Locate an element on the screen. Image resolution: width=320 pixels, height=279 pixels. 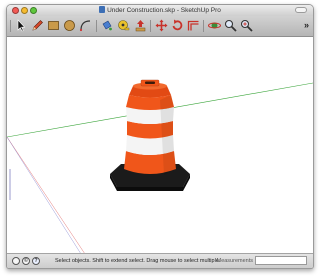
window-title-text: Under Construction.skp - SketchUp Pro is located at coordinates (164, 10).